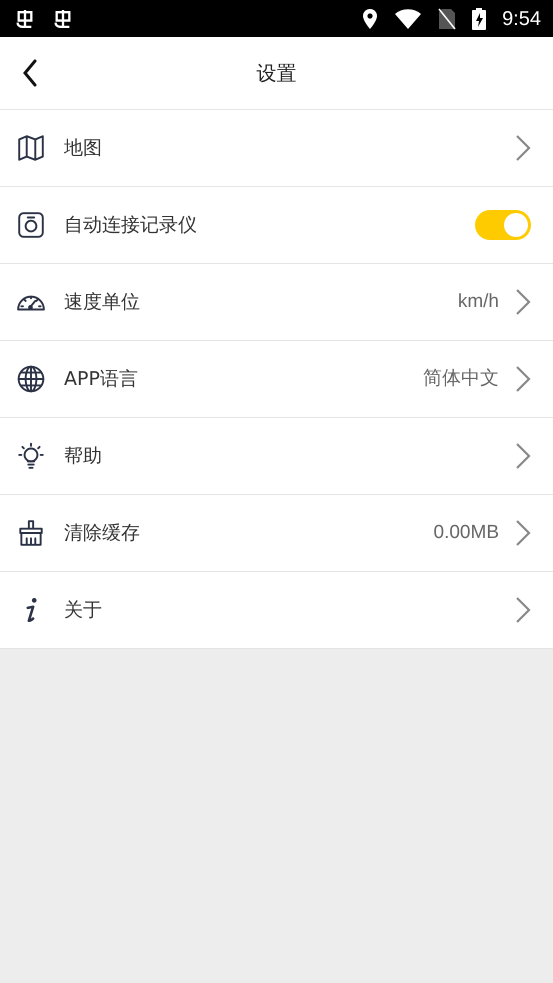 This screenshot has width=553, height=983. I want to click on map-icon, so click(31, 148).